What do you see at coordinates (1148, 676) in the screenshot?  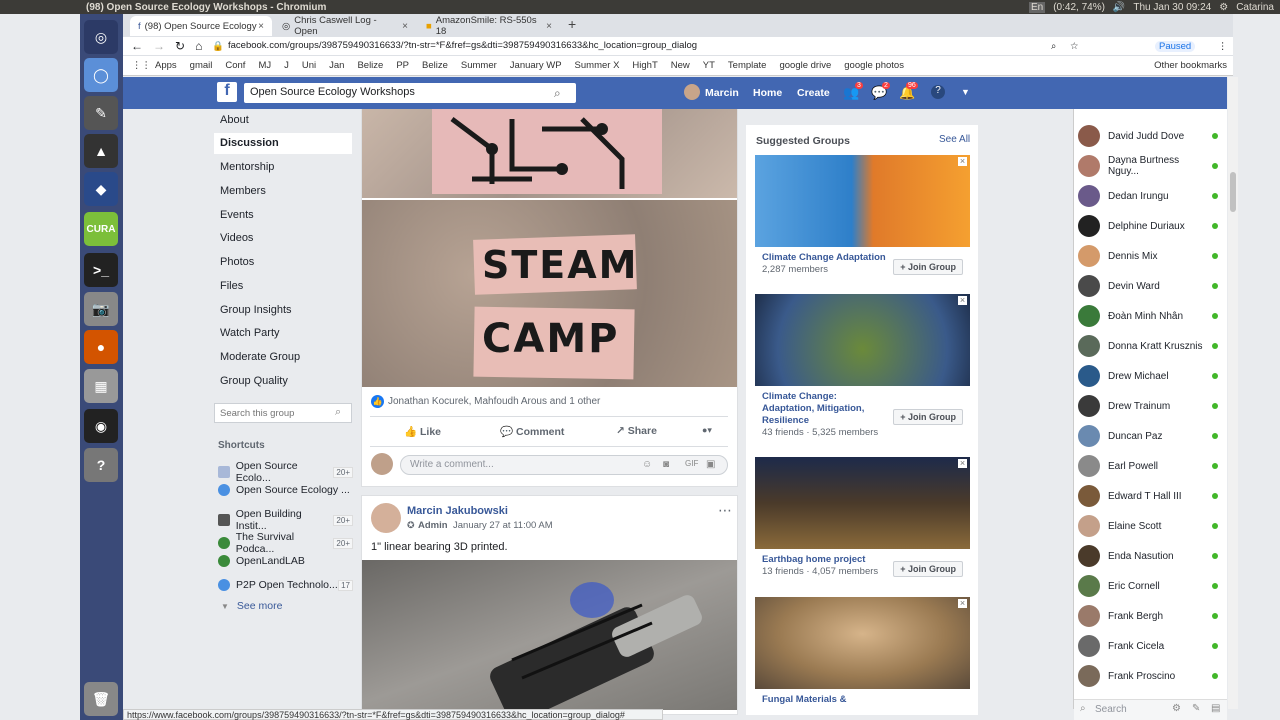 I see `contact-item: Frank Proscino` at bounding box center [1148, 676].